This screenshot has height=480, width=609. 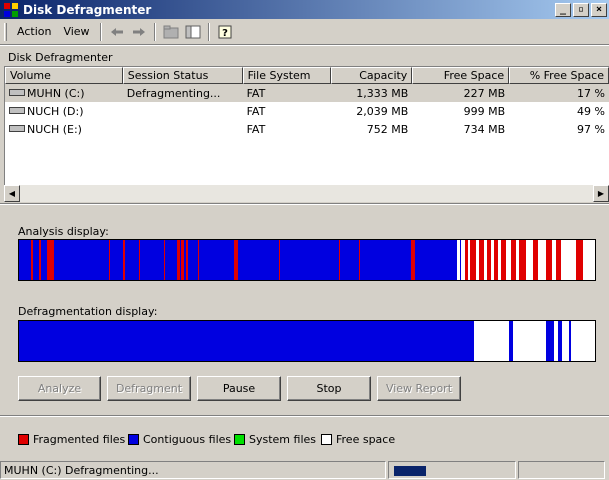 I want to click on progress-bar, so click(x=410, y=471).